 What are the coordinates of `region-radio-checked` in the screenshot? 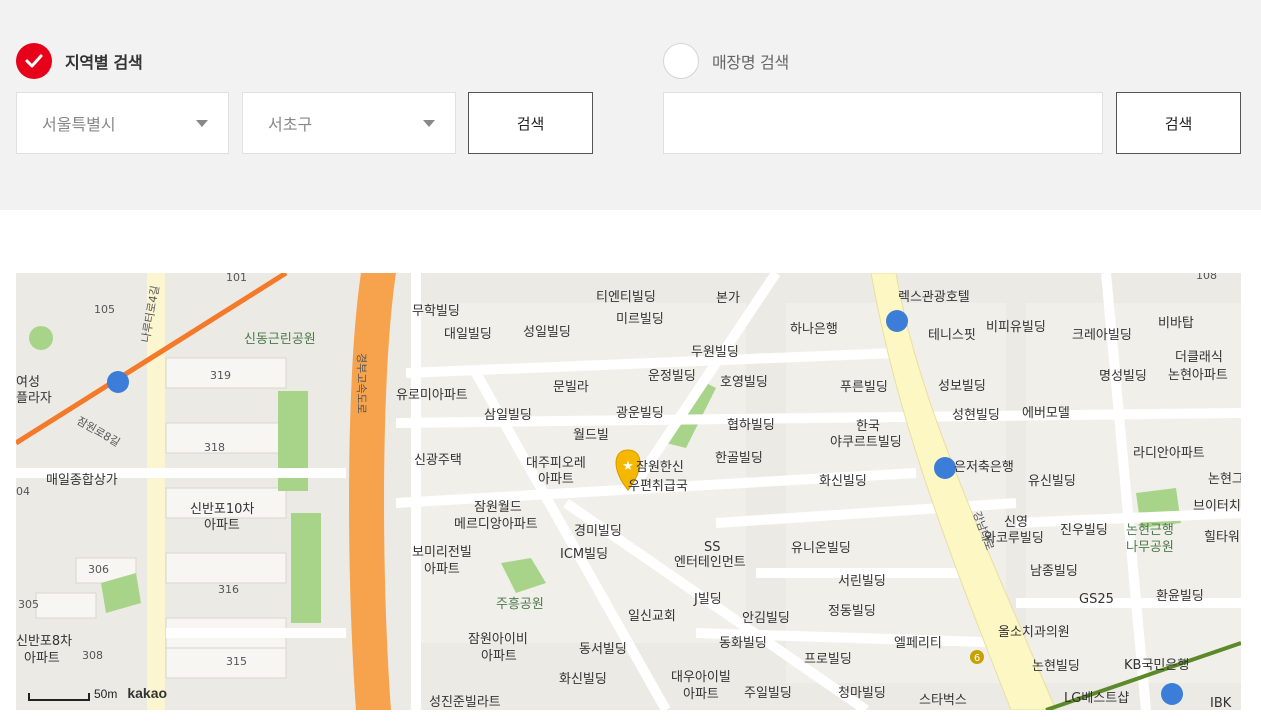 It's located at (34, 61).